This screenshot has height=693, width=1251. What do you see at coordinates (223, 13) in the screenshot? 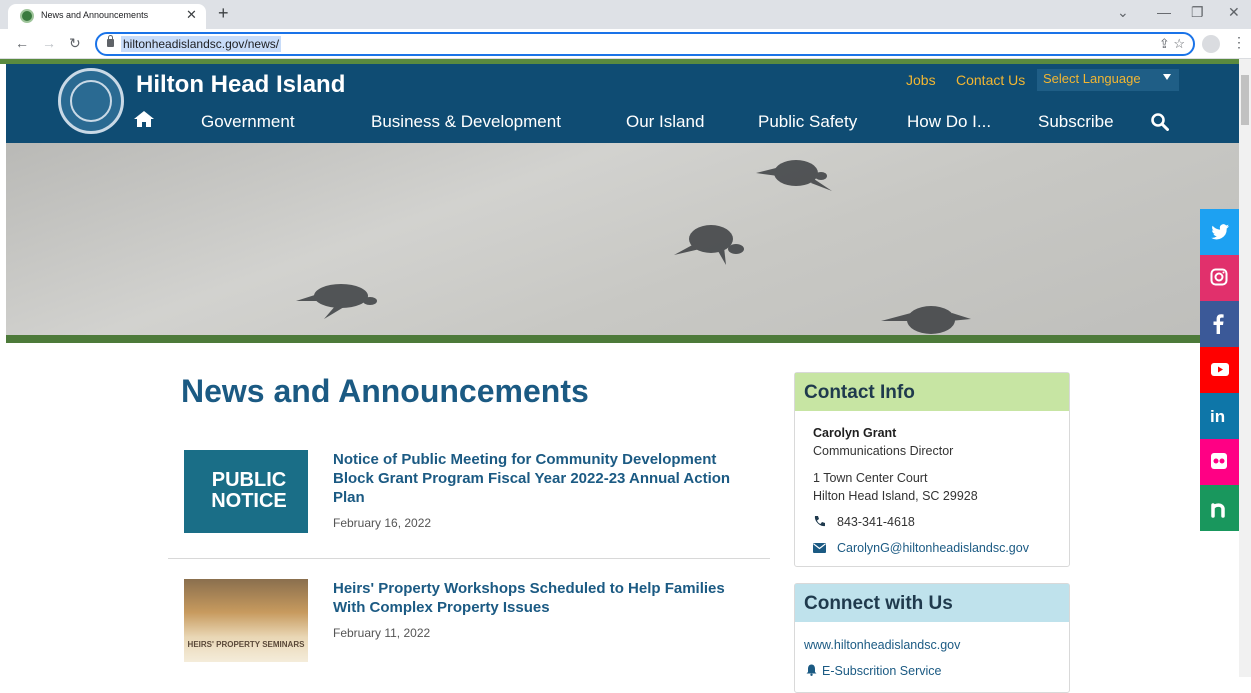
I see `new-tab-icon: +` at bounding box center [223, 13].